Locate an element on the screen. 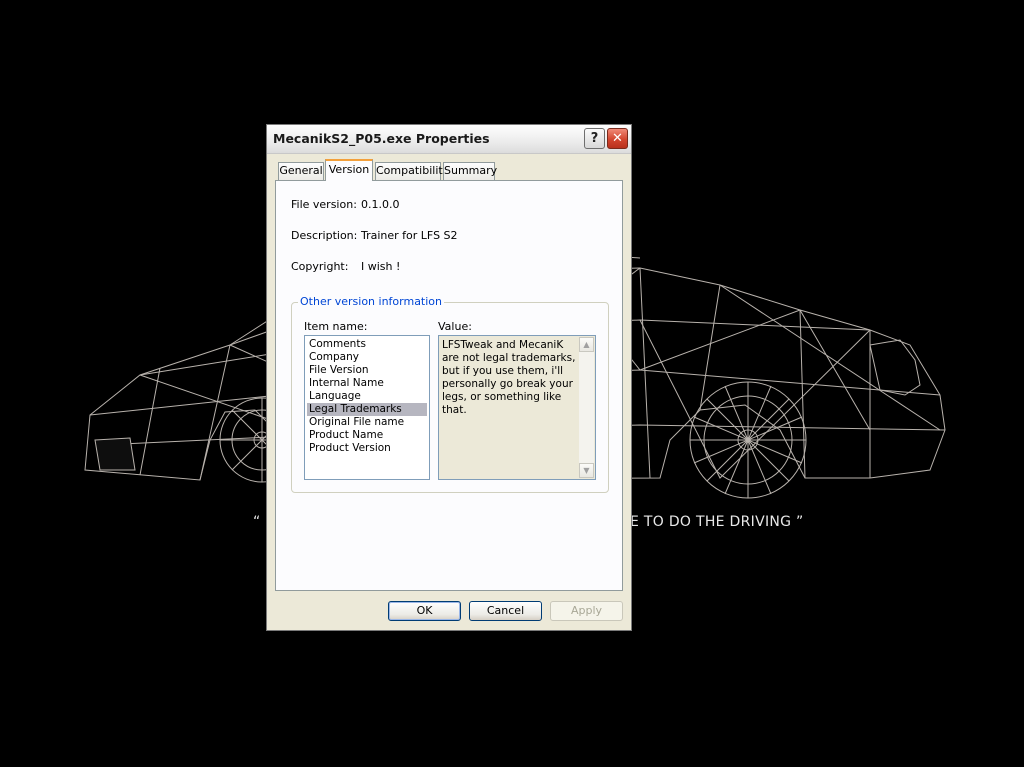 This screenshot has height=767, width=1024. value-label: Value: is located at coordinates (455, 326).